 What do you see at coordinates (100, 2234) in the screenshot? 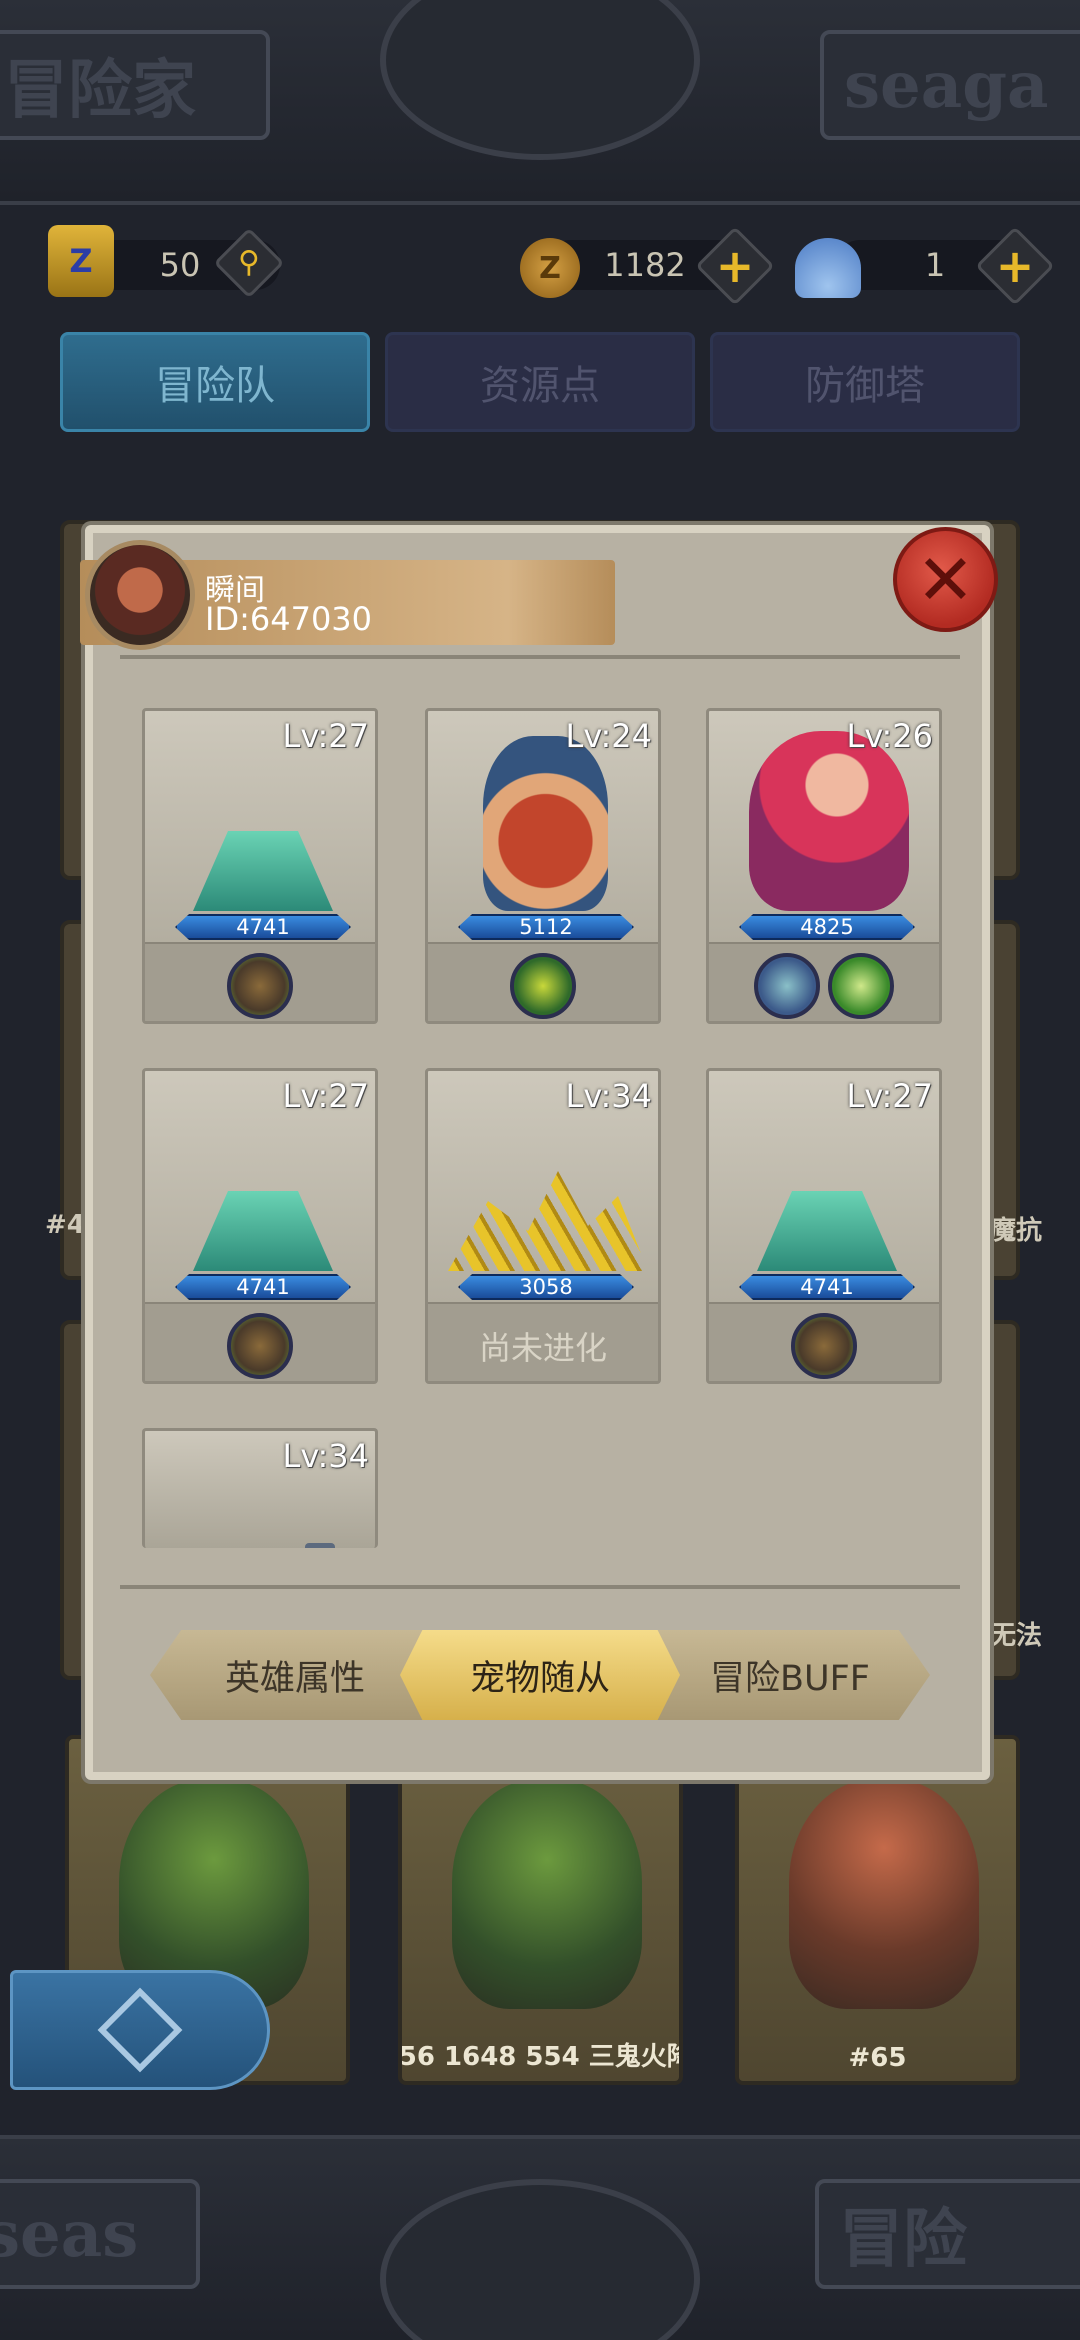
I see `banner-left-plate: seas` at bounding box center [100, 2234].